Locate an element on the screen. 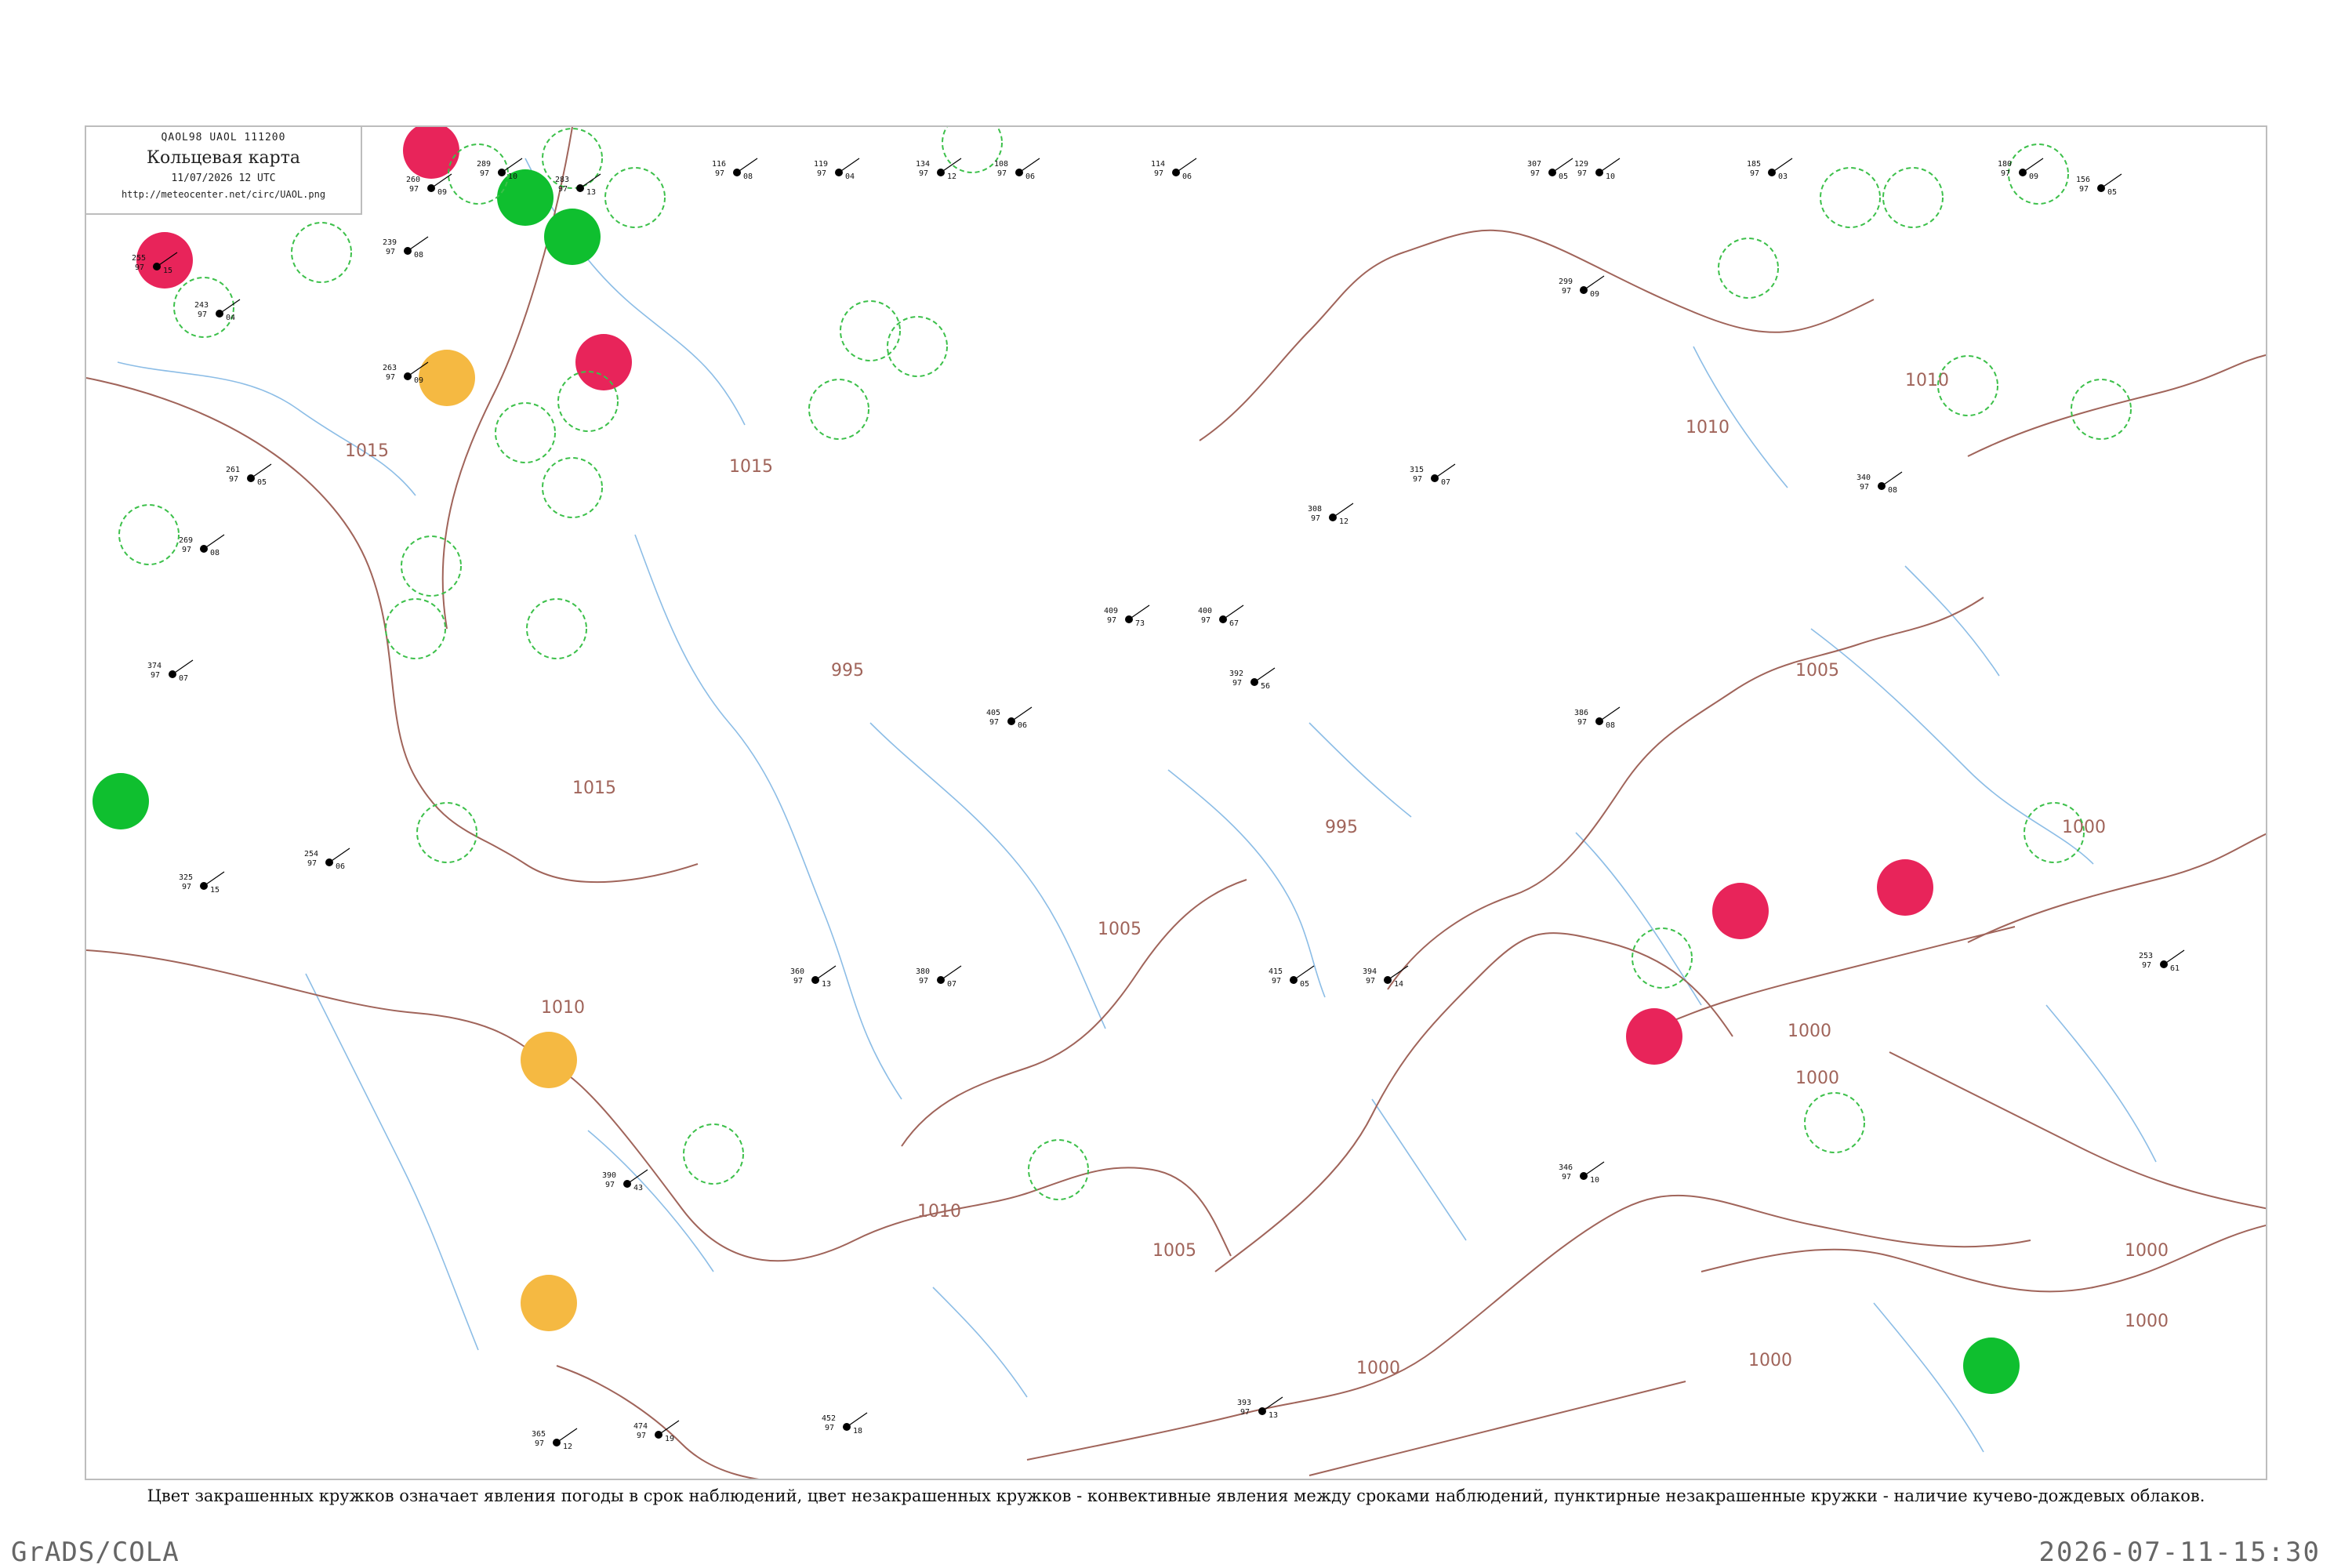 This screenshot has width=2352, height=1568. station-pressure: 289 is located at coordinates (484, 164).